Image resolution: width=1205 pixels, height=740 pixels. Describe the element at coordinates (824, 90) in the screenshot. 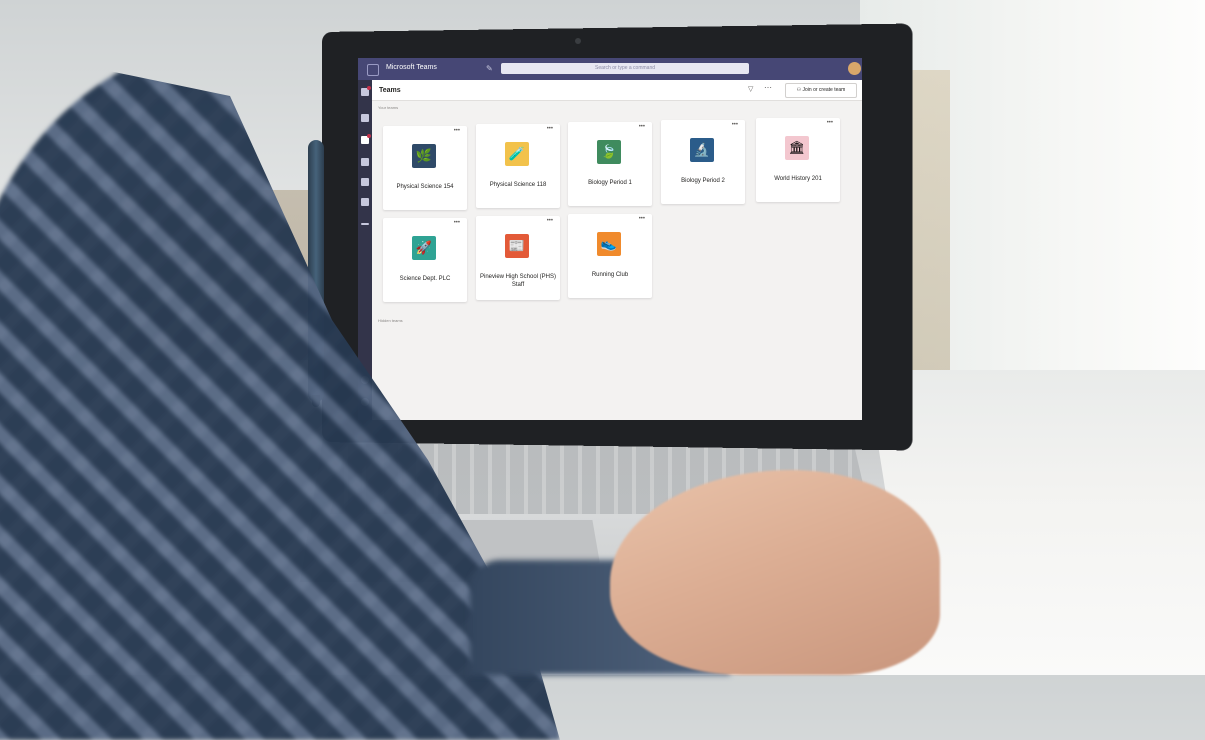

I see `join-button-label: Join or create team` at that location.